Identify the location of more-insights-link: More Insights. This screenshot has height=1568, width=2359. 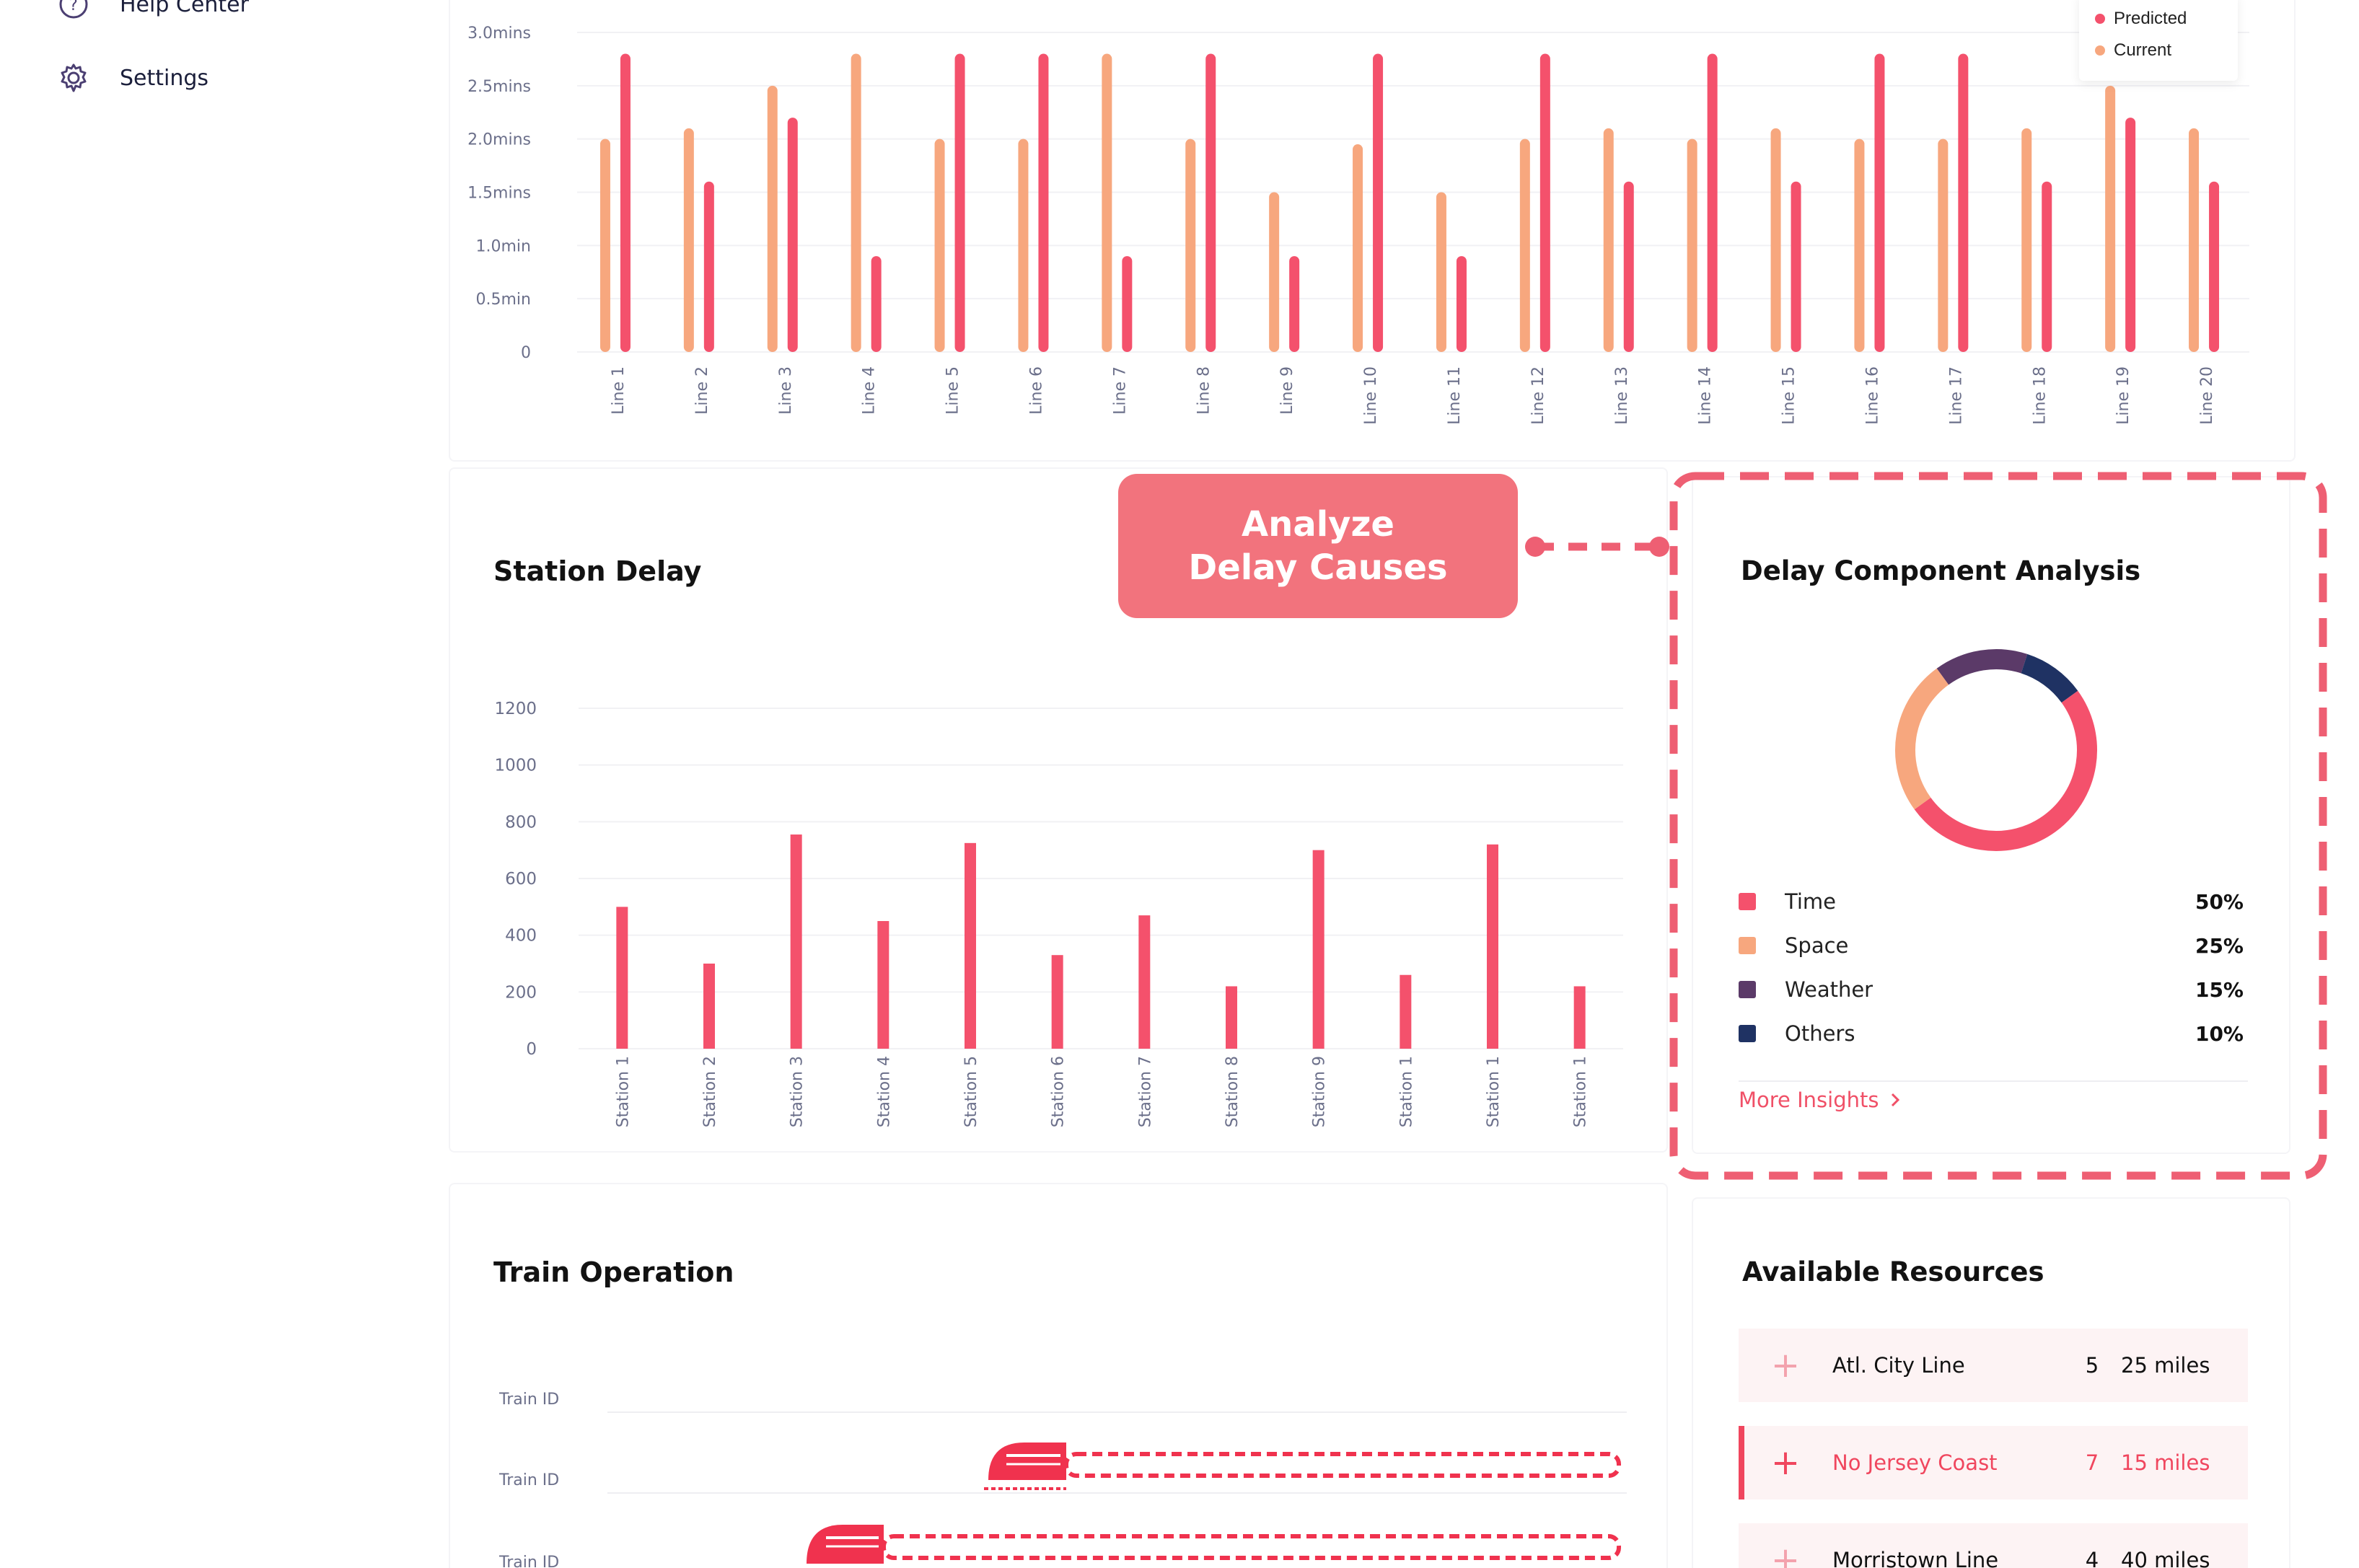
(1820, 1100).